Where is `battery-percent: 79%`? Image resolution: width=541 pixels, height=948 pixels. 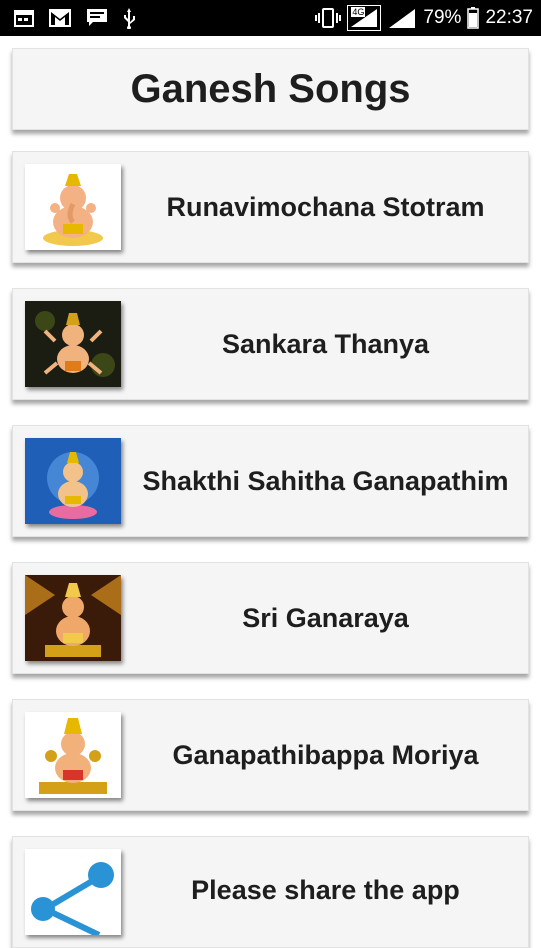 battery-percent: 79% is located at coordinates (442, 17).